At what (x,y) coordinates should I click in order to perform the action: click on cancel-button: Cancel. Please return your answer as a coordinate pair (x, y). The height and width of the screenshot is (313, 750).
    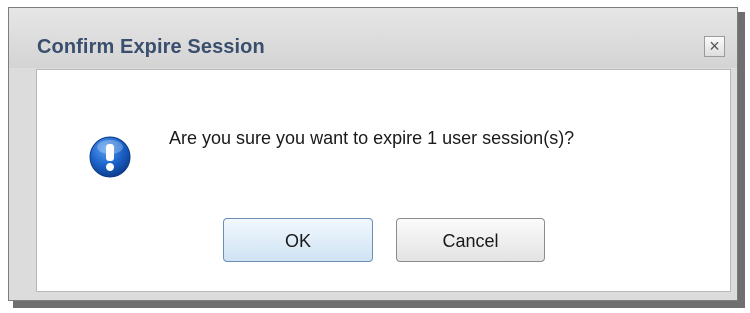
    Looking at the image, I should click on (470, 240).